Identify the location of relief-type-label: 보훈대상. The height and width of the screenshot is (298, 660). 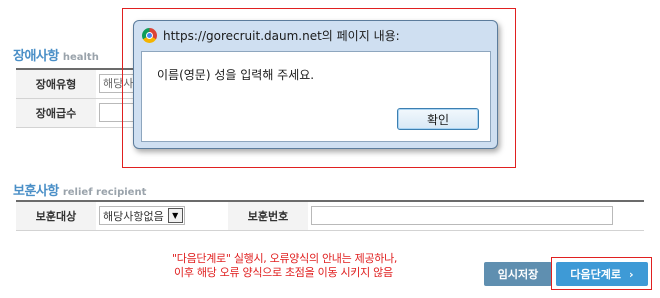
(56, 216).